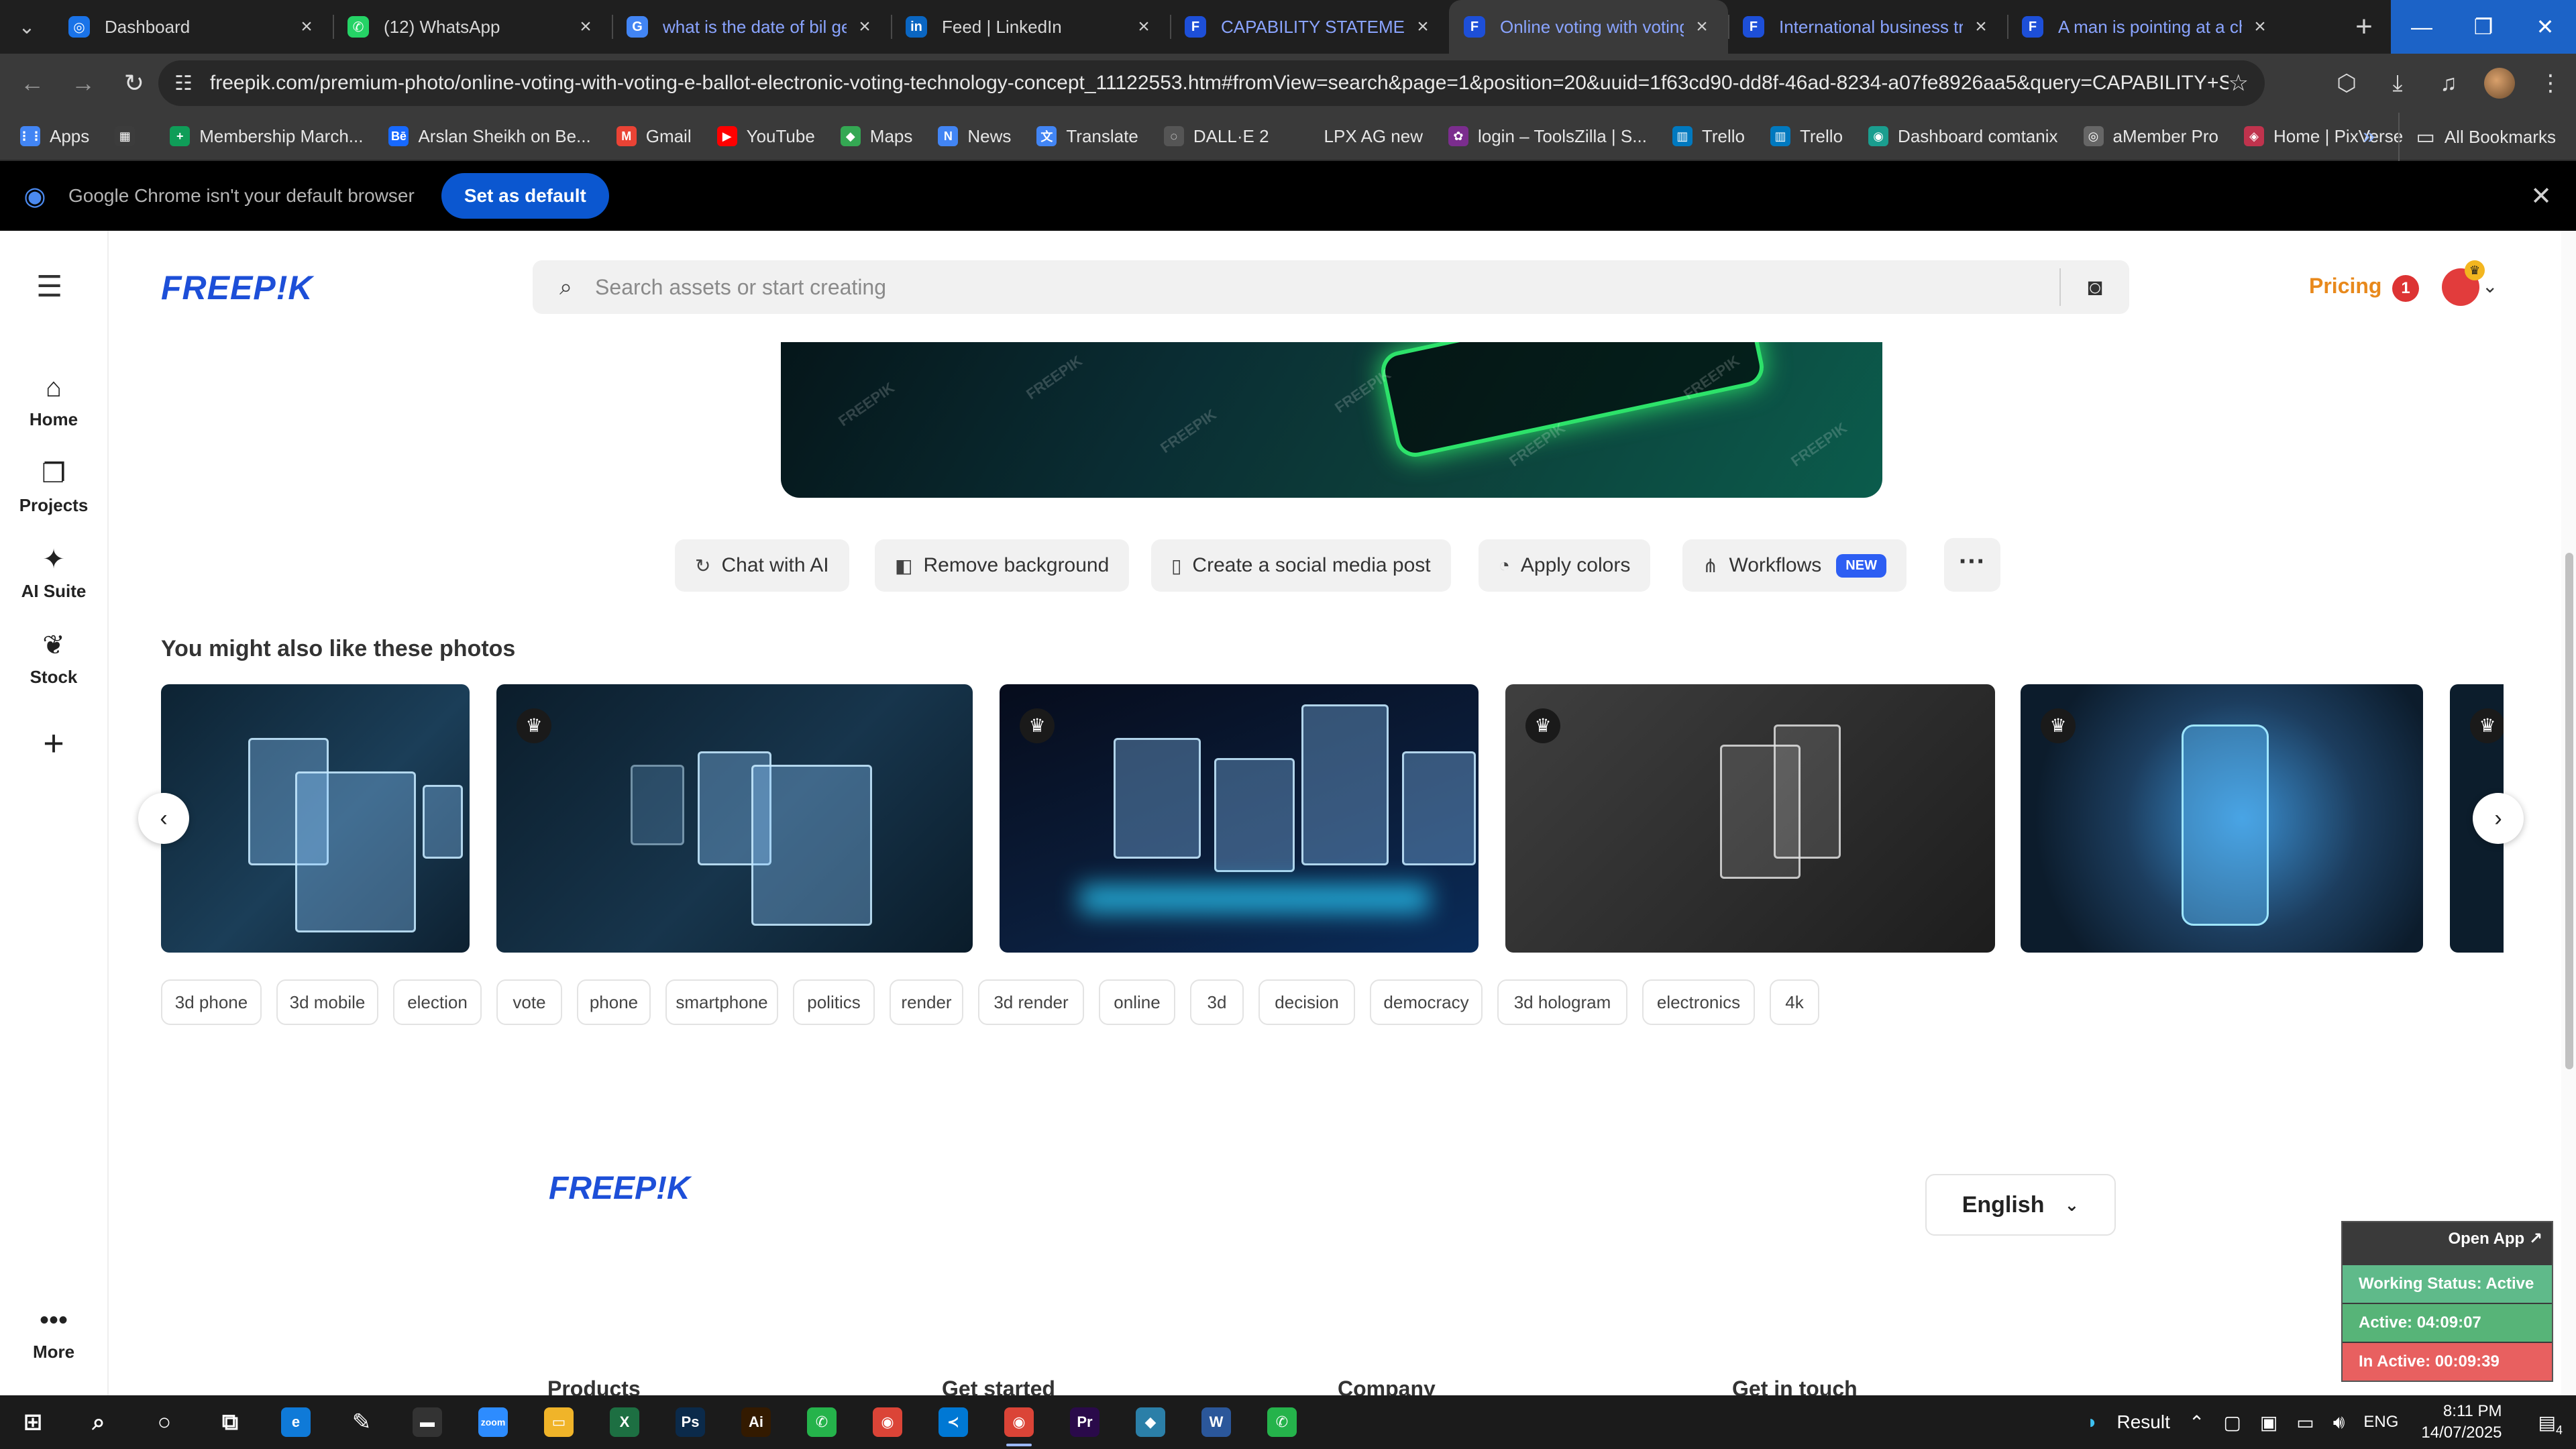 The width and height of the screenshot is (2576, 1449). What do you see at coordinates (33, 1422) in the screenshot?
I see `start-icon: ⊞` at bounding box center [33, 1422].